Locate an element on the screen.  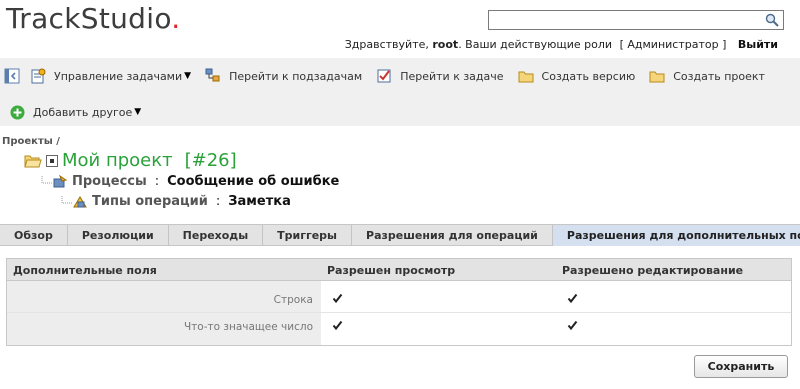
path-operation-types: Типы операций : Заметка is located at coordinates (175, 201).